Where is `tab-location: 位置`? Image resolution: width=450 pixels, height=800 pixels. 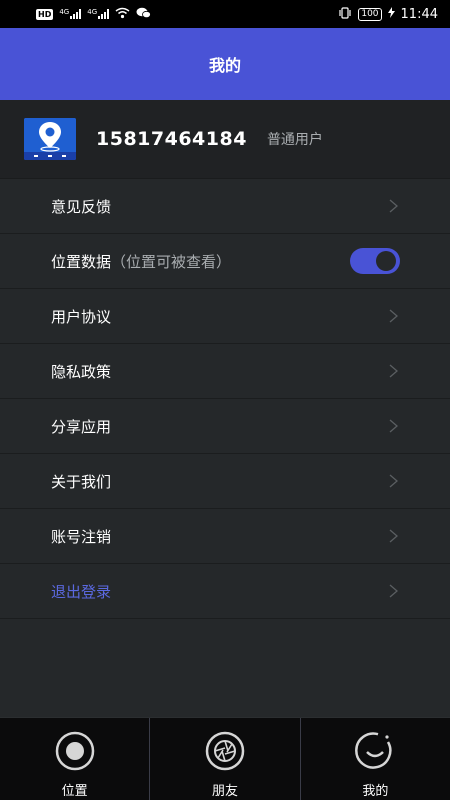 tab-location: 位置 is located at coordinates (74, 759).